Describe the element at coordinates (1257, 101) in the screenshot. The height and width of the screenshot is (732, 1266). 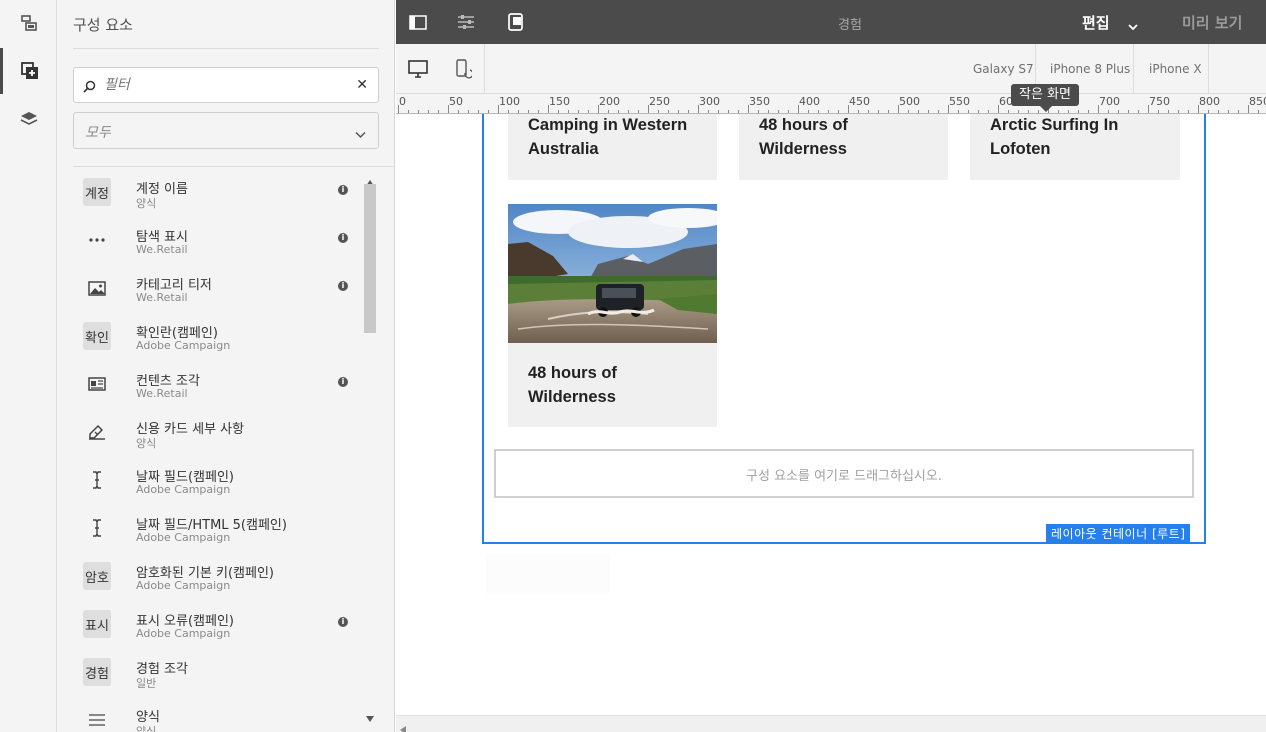
I see `ruler-label: 850` at that location.